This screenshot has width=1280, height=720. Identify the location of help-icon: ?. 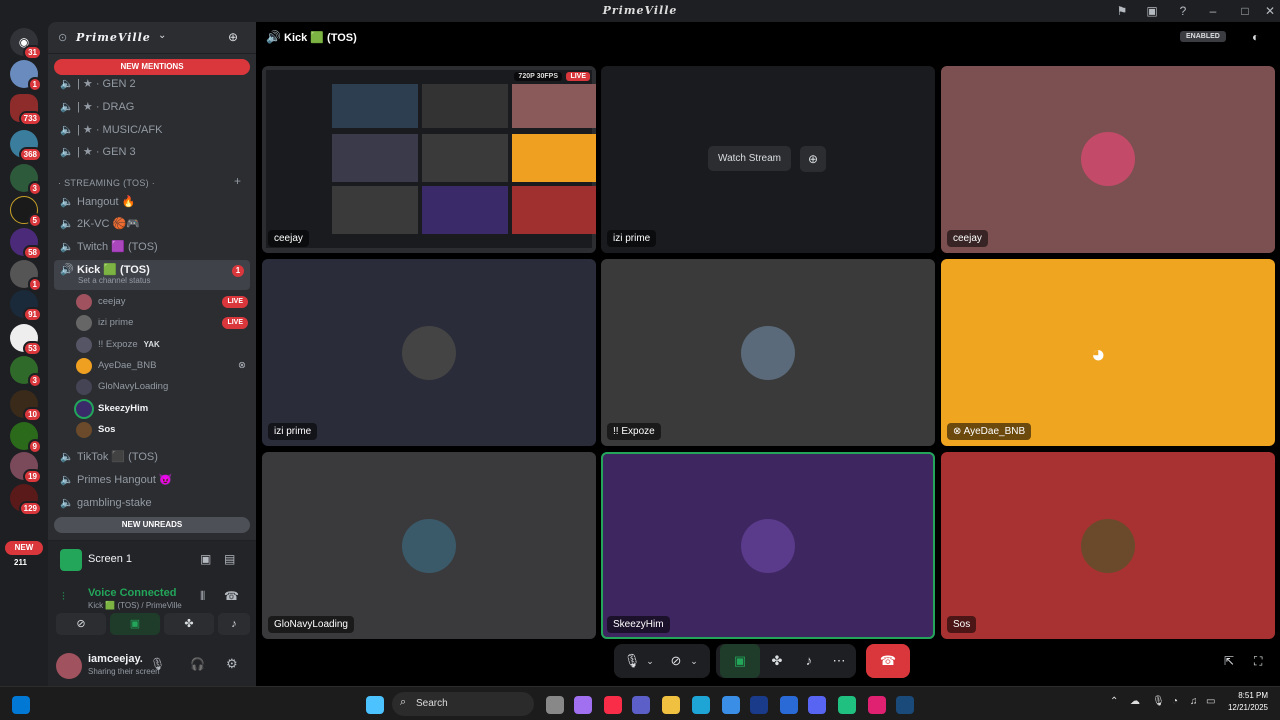
(1183, 11).